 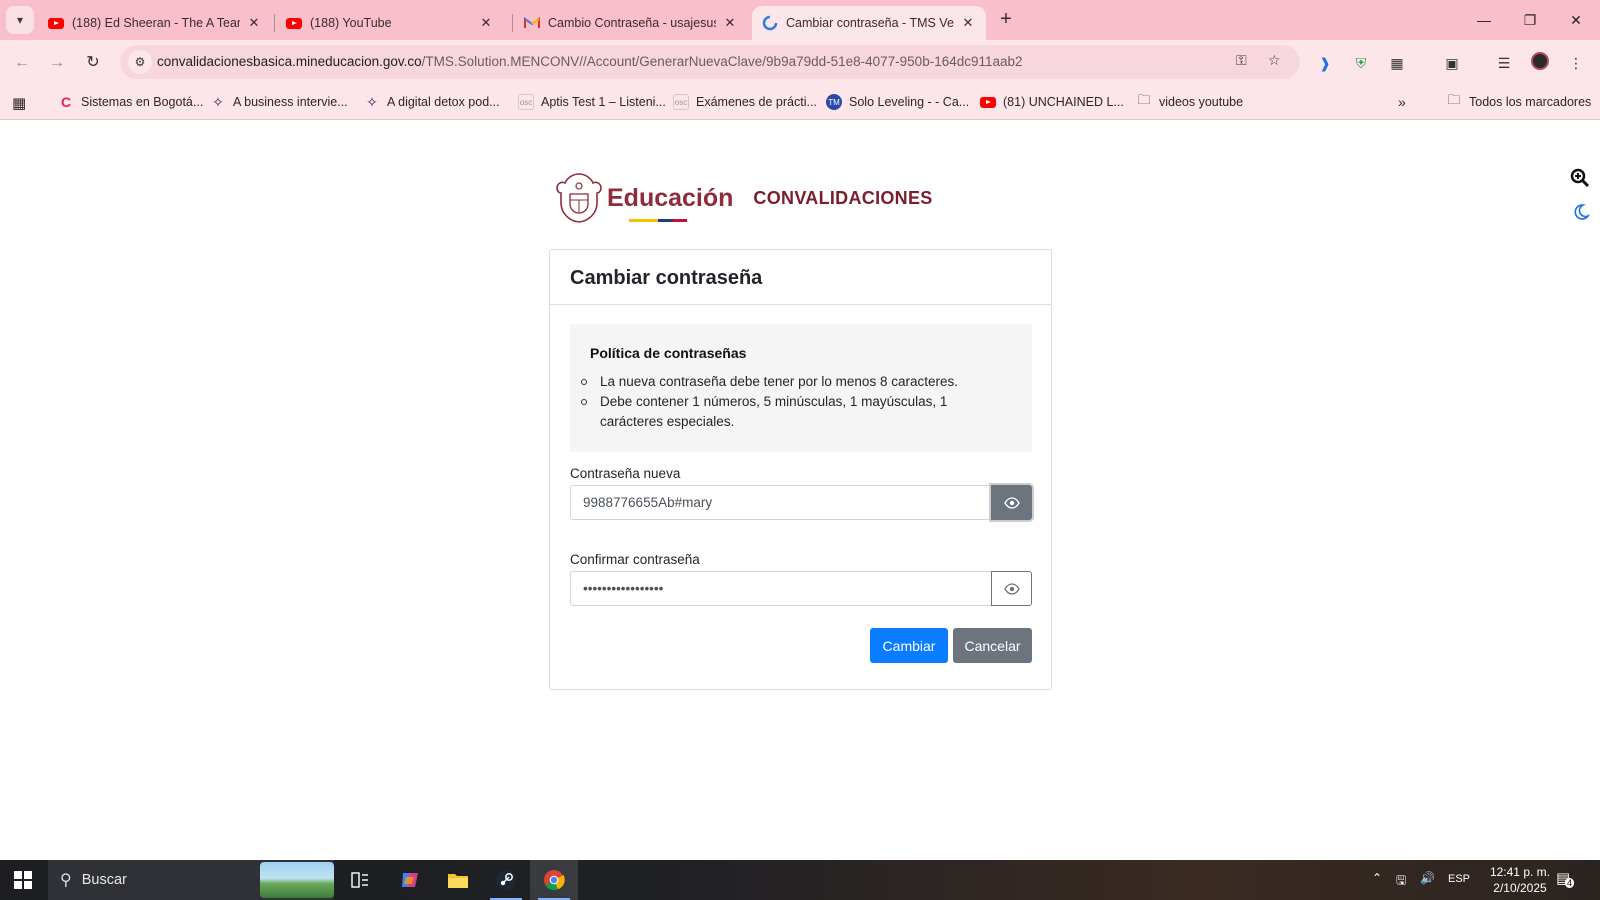 I want to click on tab-cambiar-contrasena: Cambiar contraseña - TMS Vers ✕, so click(x=869, y=23).